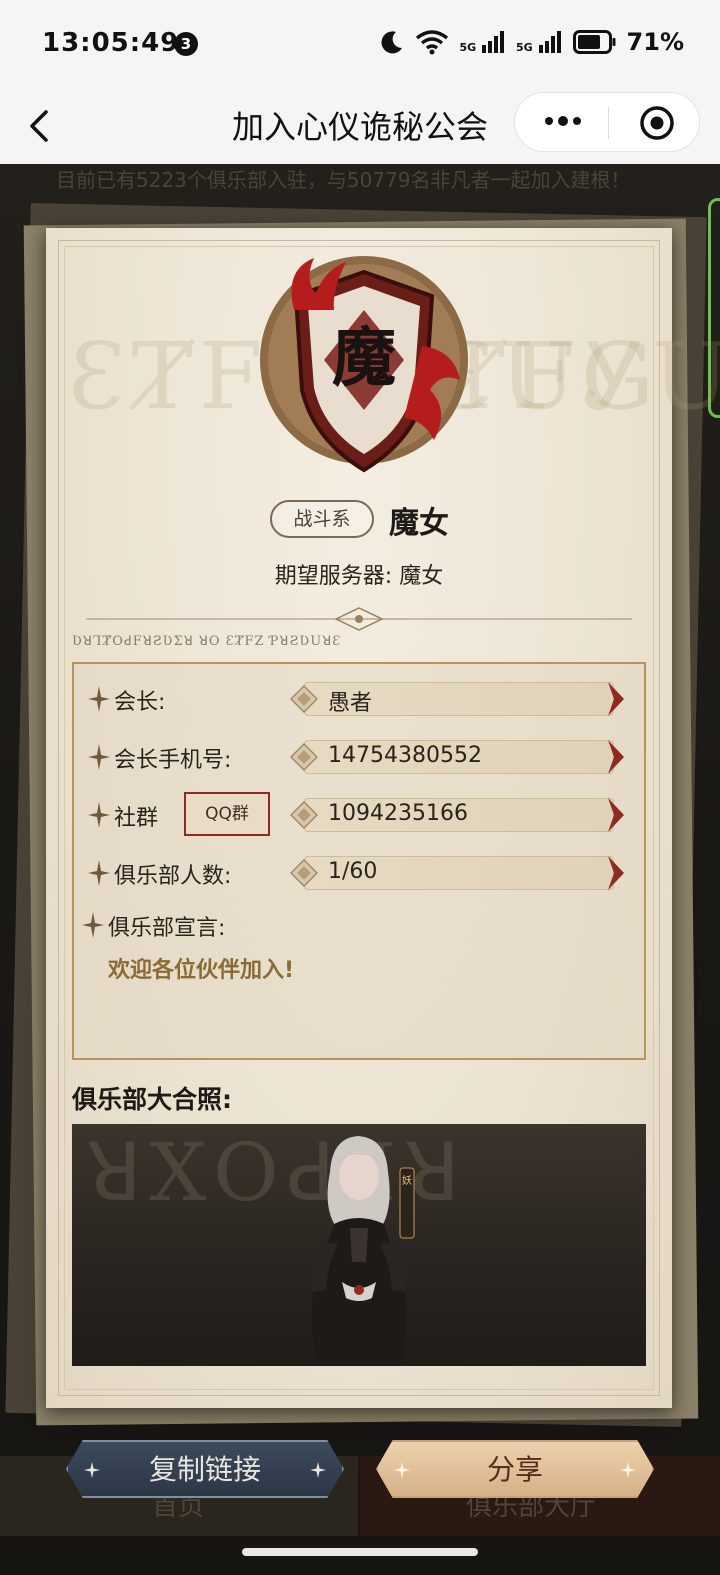 Image resolution: width=720 pixels, height=1575 pixels. I want to click on emblem-char: 魔, so click(364, 358).